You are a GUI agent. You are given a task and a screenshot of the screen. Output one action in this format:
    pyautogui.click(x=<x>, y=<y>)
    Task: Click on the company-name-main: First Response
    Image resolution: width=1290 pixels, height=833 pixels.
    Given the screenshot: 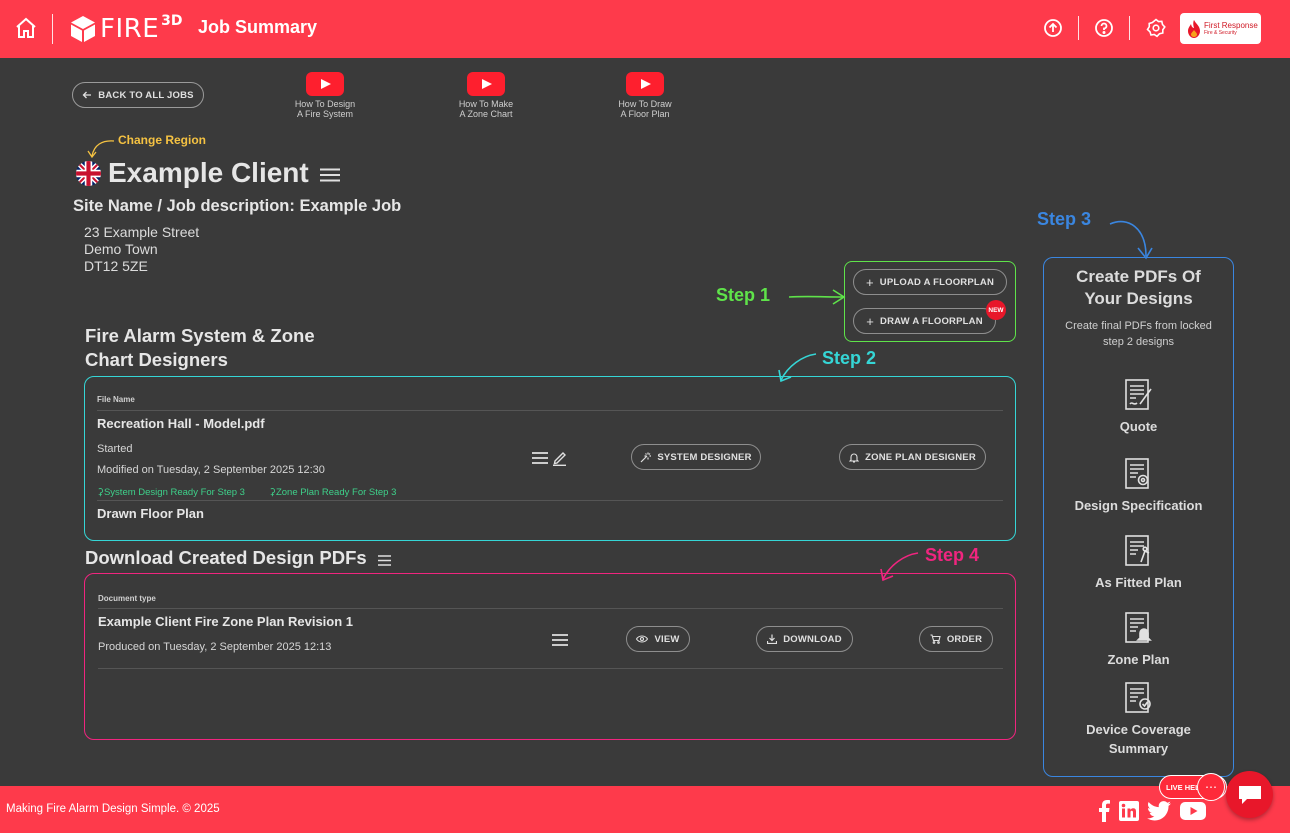 What is the action you would take?
    pyautogui.click(x=1231, y=25)
    